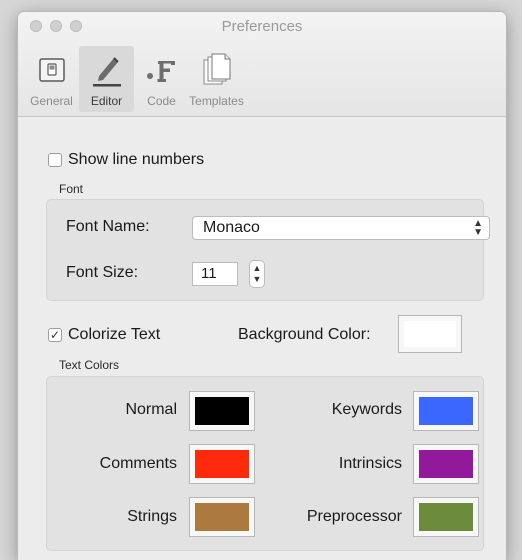  What do you see at coordinates (55, 160) in the screenshot?
I see `checkbox-box` at bounding box center [55, 160].